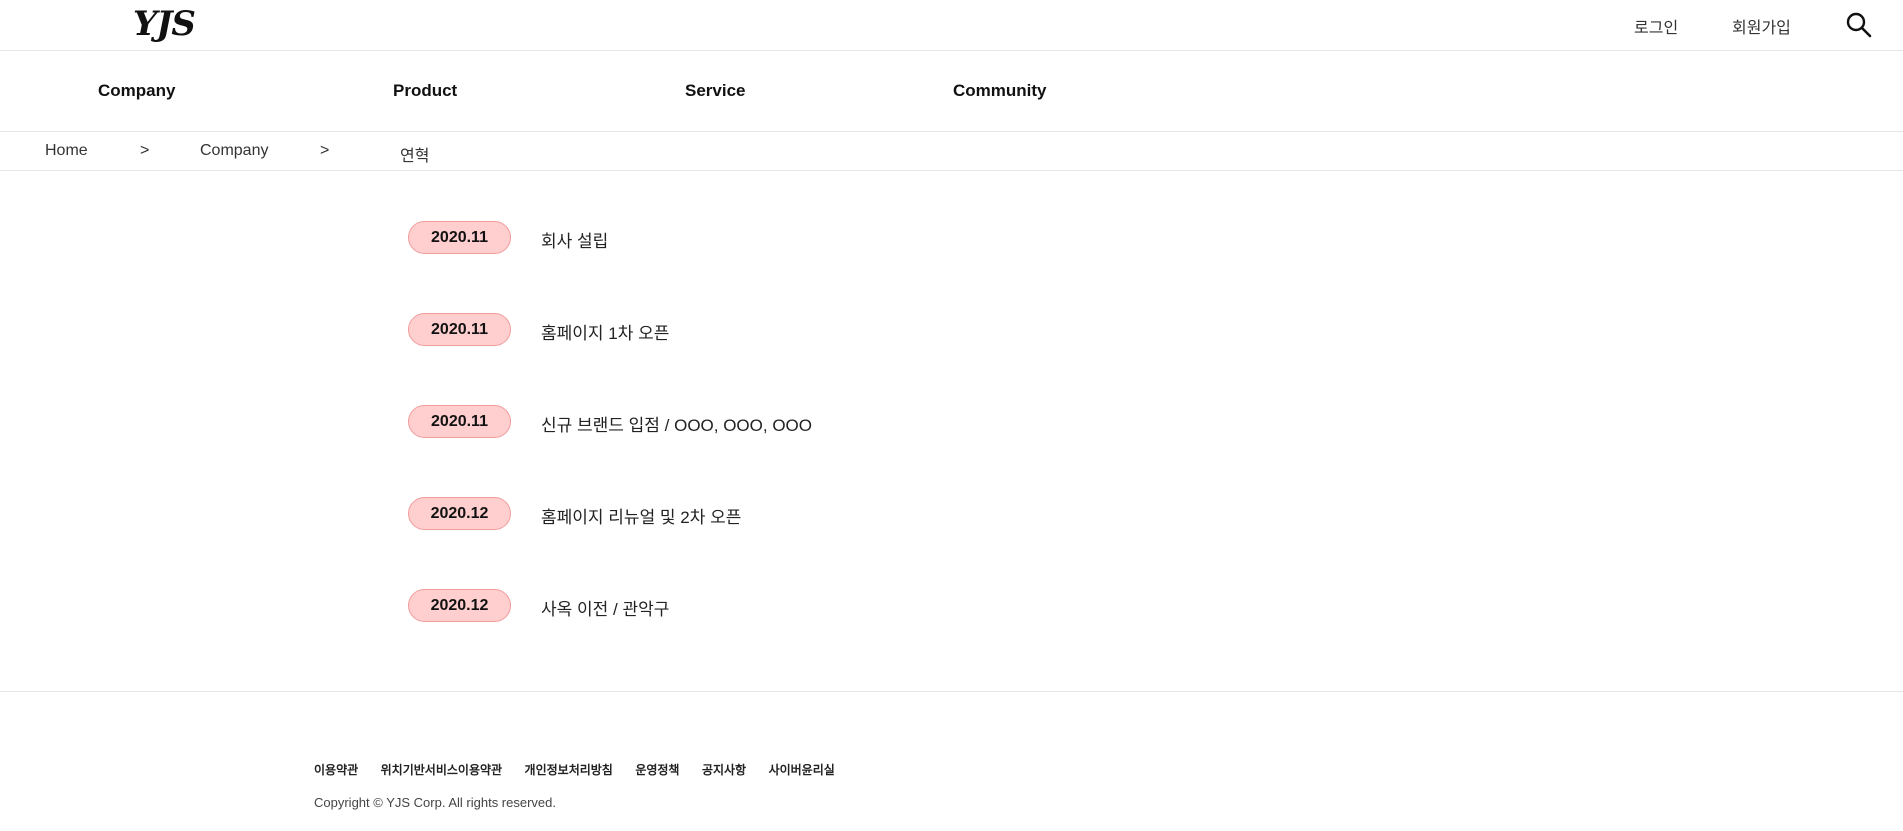 This screenshot has height=831, width=1903. I want to click on breadcrumb: Home > Company > 연혁, so click(951, 151).